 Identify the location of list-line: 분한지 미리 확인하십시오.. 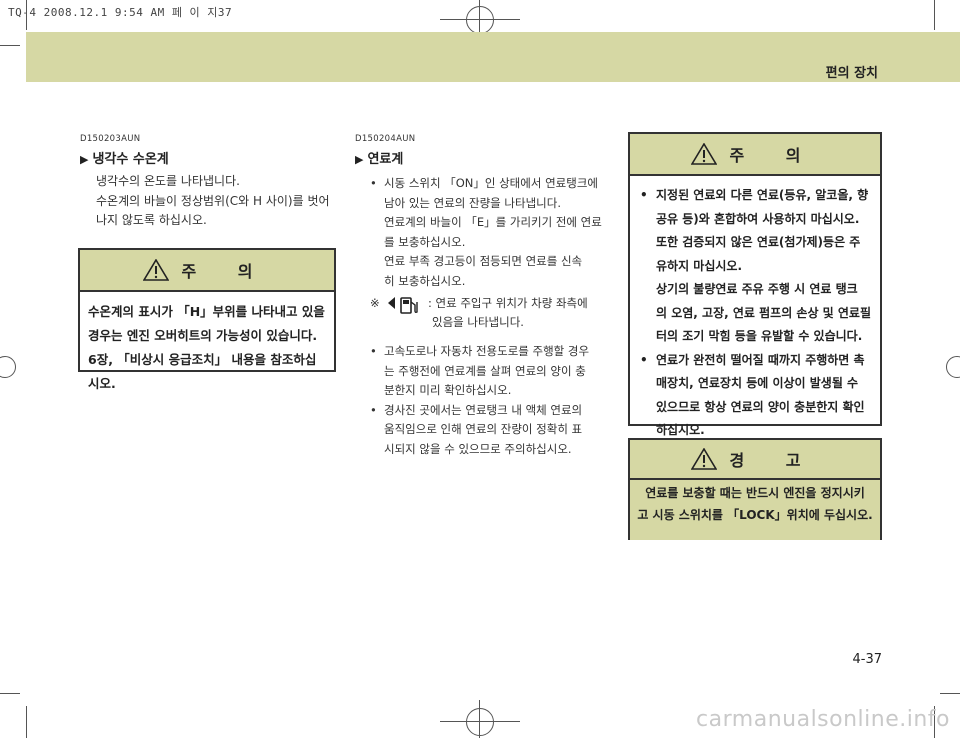
(448, 390).